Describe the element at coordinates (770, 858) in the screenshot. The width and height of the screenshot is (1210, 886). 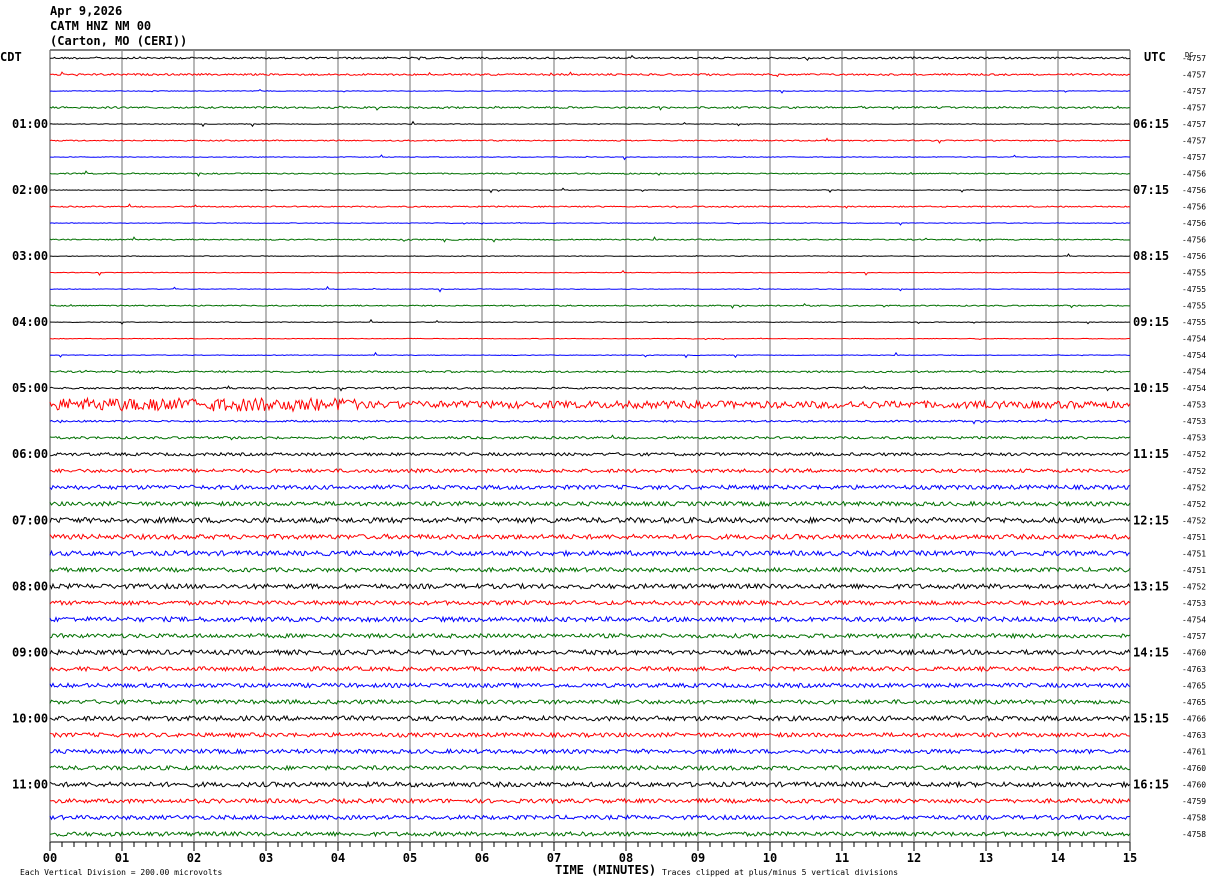
I see `x-tick-label: 10` at that location.